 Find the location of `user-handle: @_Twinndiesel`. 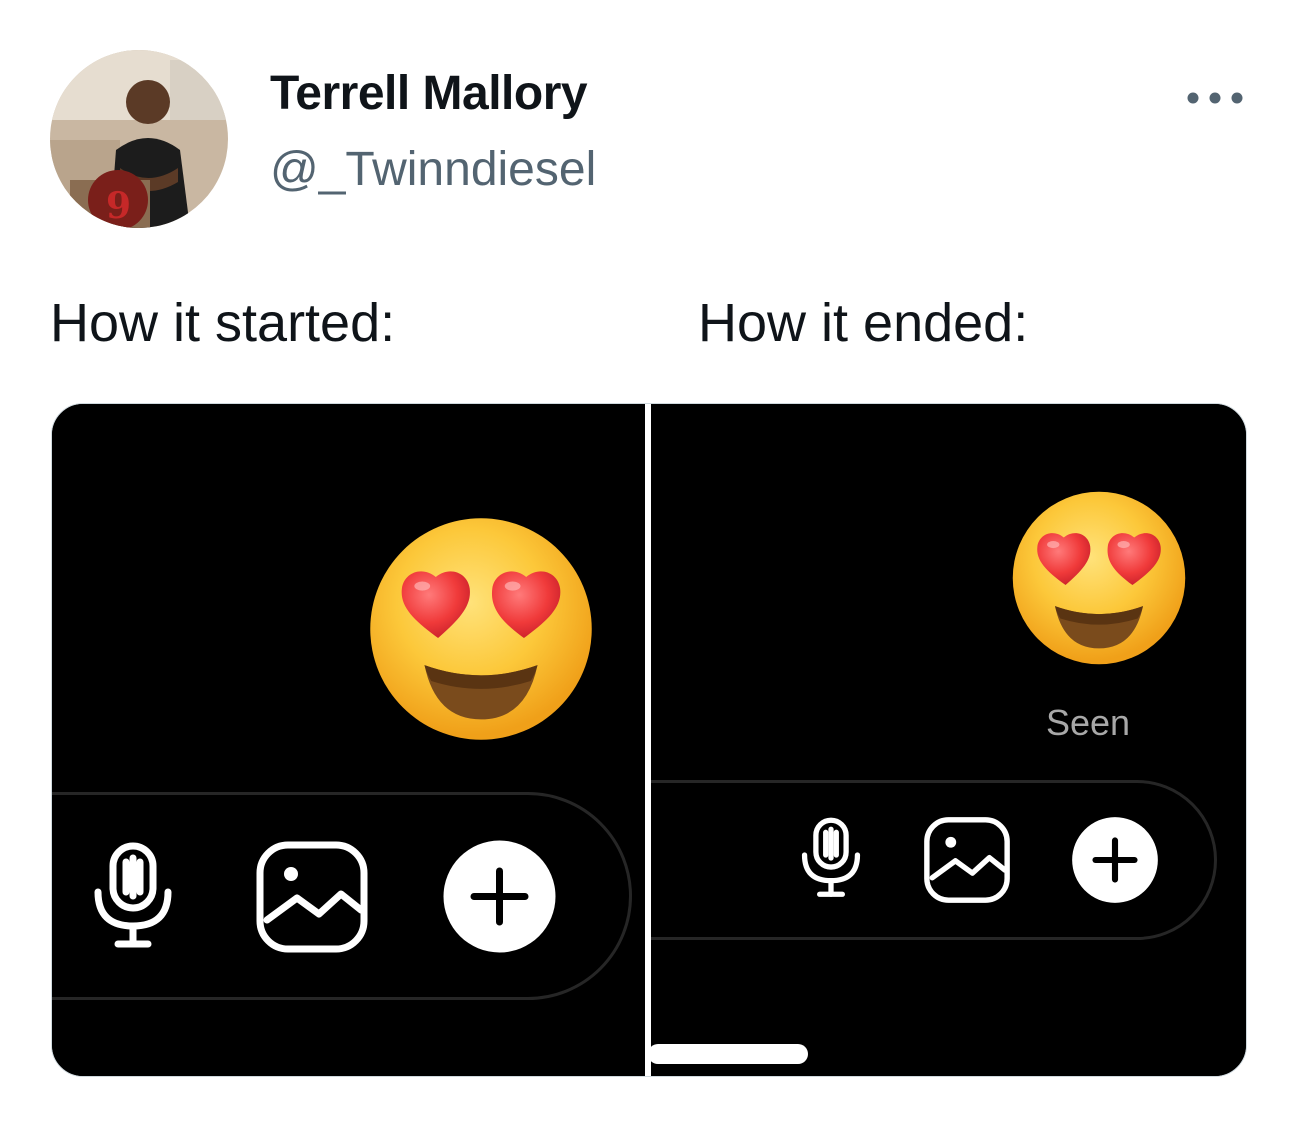

user-handle: @_Twinndiesel is located at coordinates (433, 169).